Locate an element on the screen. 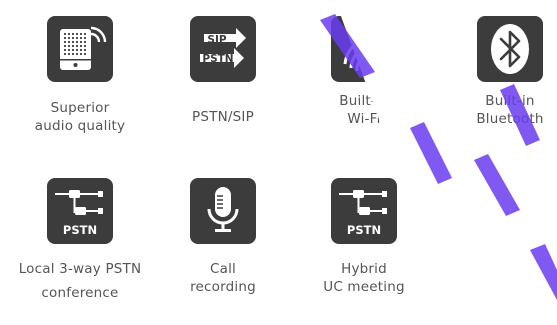 This screenshot has width=557, height=325. feature-wifi: Built-in Wi-Fi is located at coordinates (364, 72).